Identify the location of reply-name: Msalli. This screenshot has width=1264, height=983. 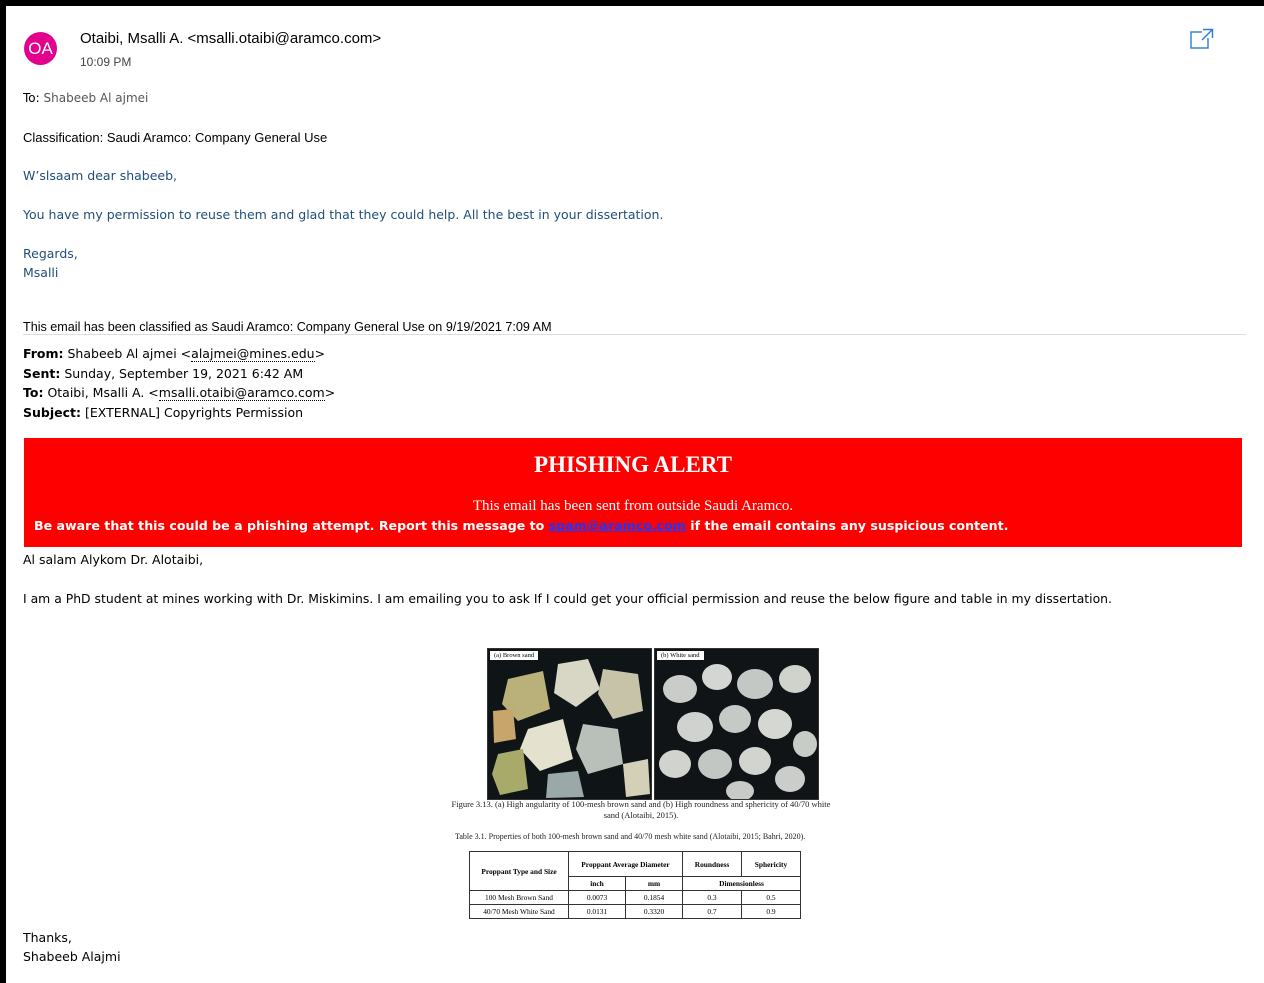
(41, 272).